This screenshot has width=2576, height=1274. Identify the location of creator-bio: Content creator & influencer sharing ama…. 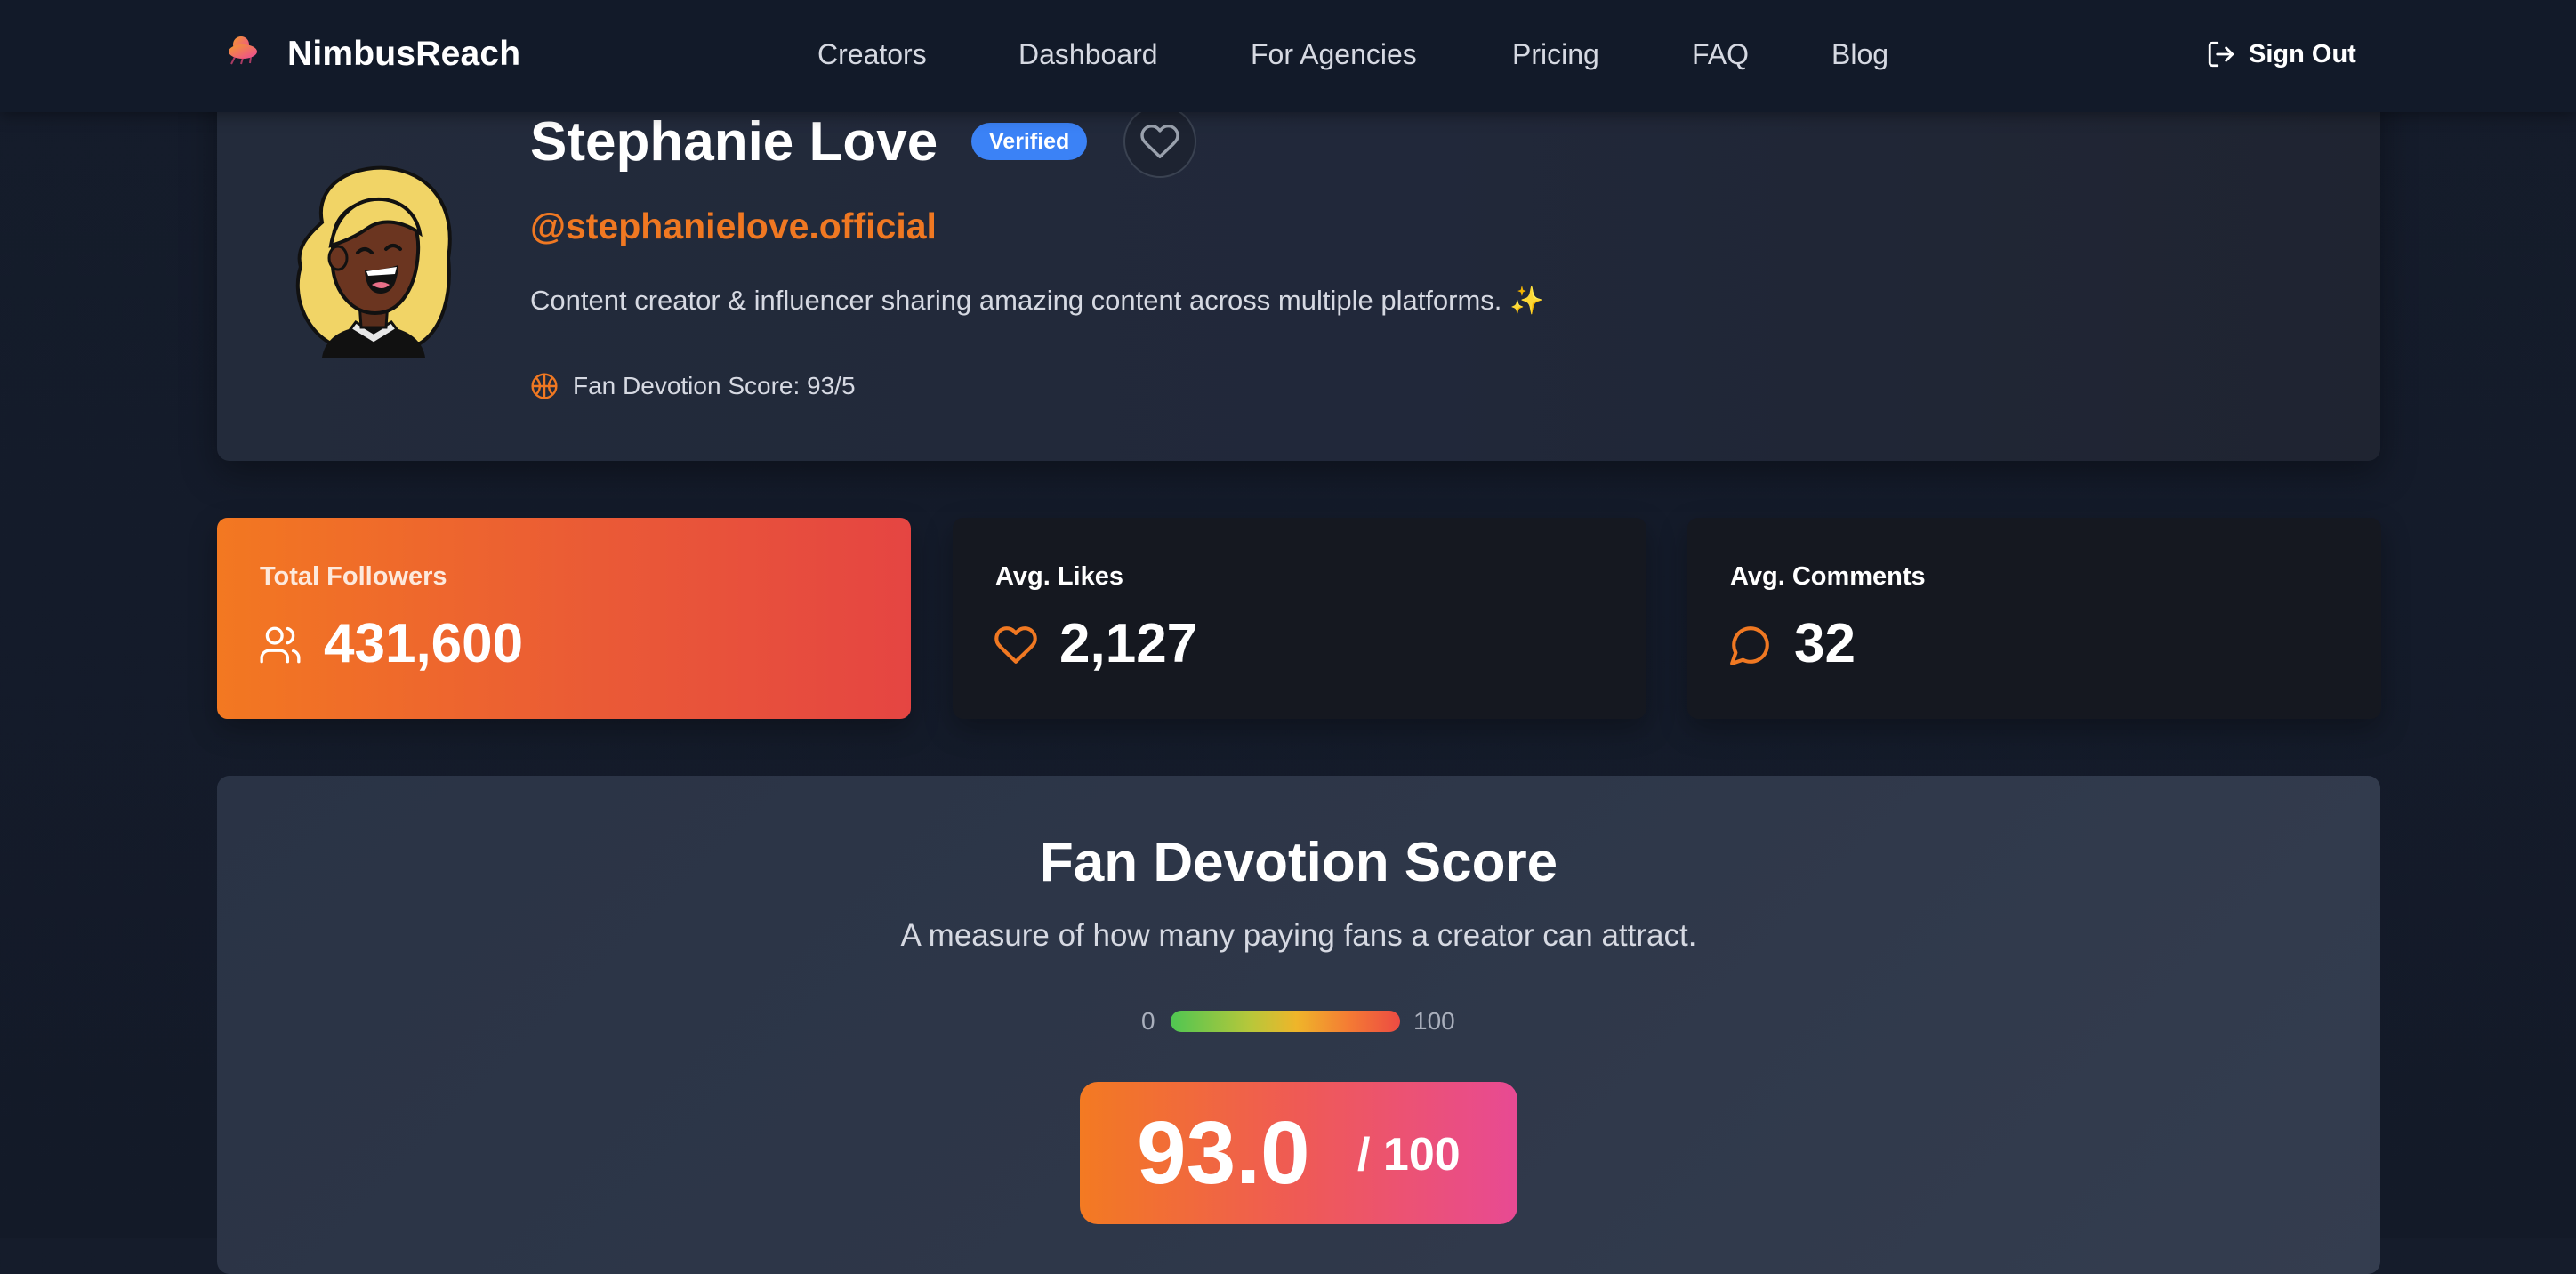
(1037, 301).